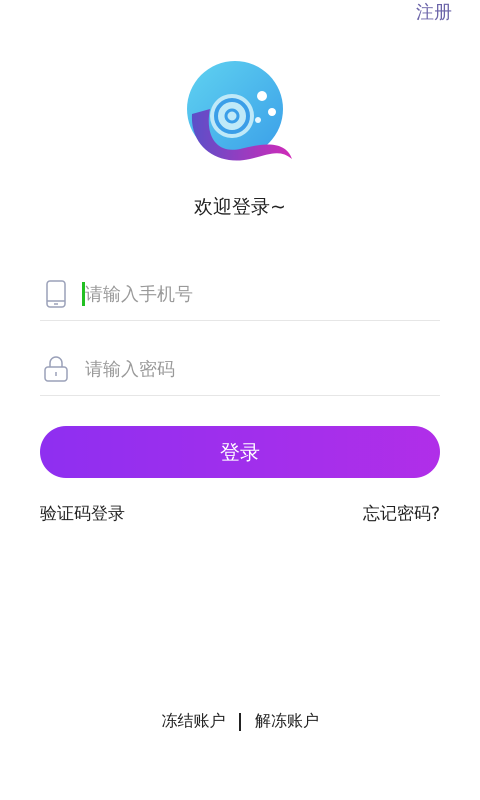  Describe the element at coordinates (401, 513) in the screenshot. I see `forgot-password-link: 忘记密码?` at that location.